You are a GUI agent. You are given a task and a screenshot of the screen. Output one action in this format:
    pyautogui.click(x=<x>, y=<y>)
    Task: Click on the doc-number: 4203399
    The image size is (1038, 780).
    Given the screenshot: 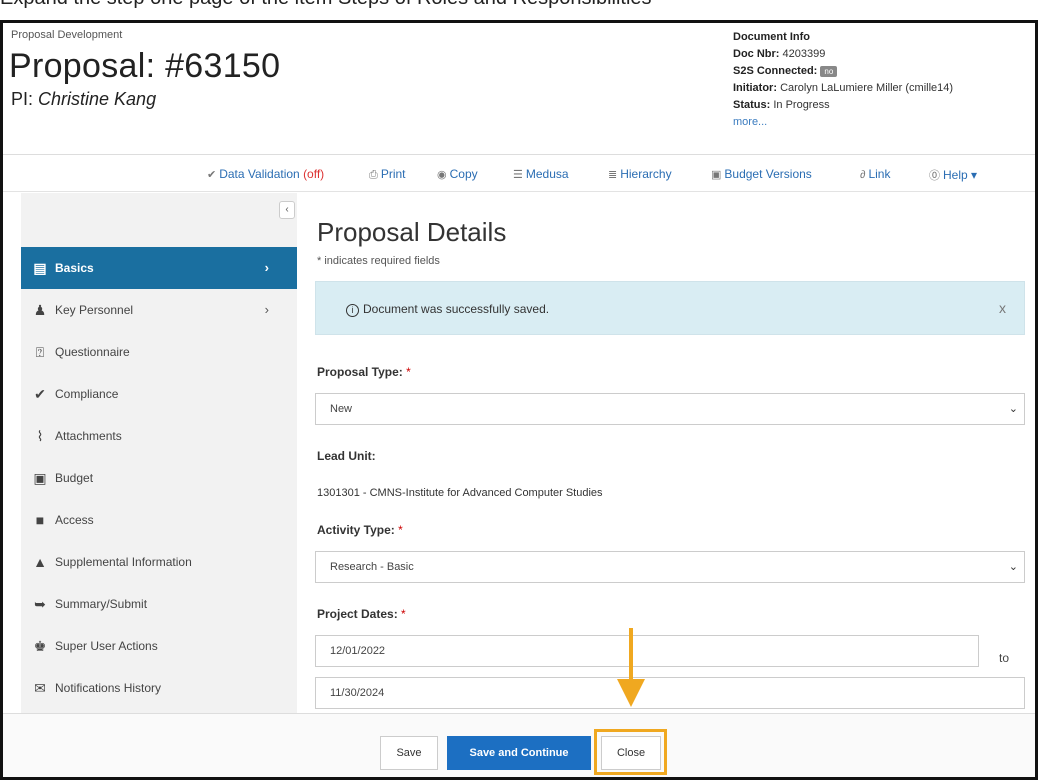 What is the action you would take?
    pyautogui.click(x=804, y=54)
    